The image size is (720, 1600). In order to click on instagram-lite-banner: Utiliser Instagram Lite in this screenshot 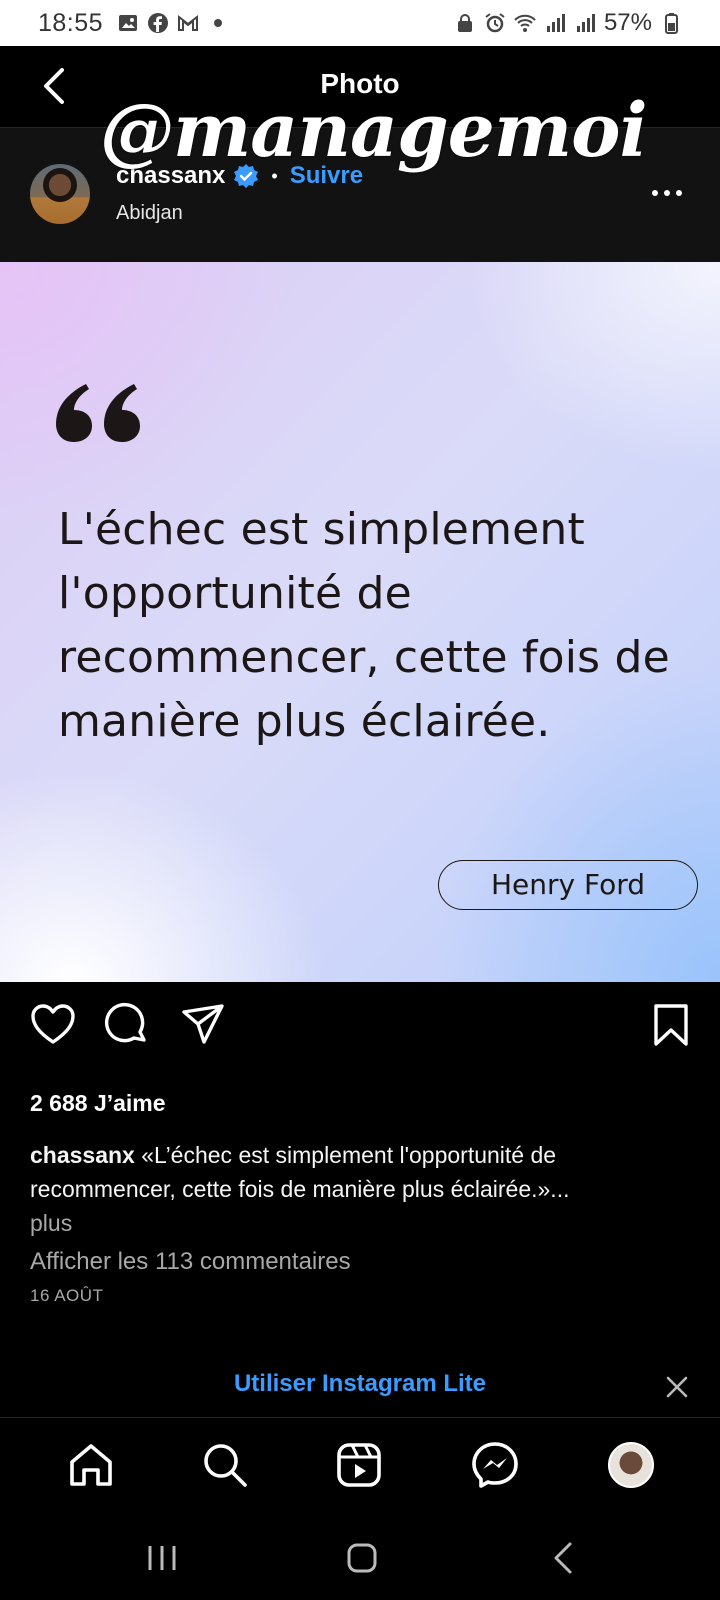, I will do `click(360, 1384)`.